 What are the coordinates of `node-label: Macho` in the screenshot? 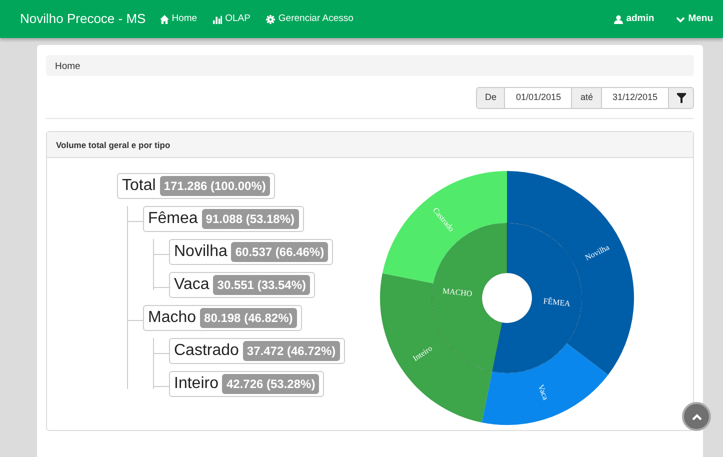 It's located at (172, 318).